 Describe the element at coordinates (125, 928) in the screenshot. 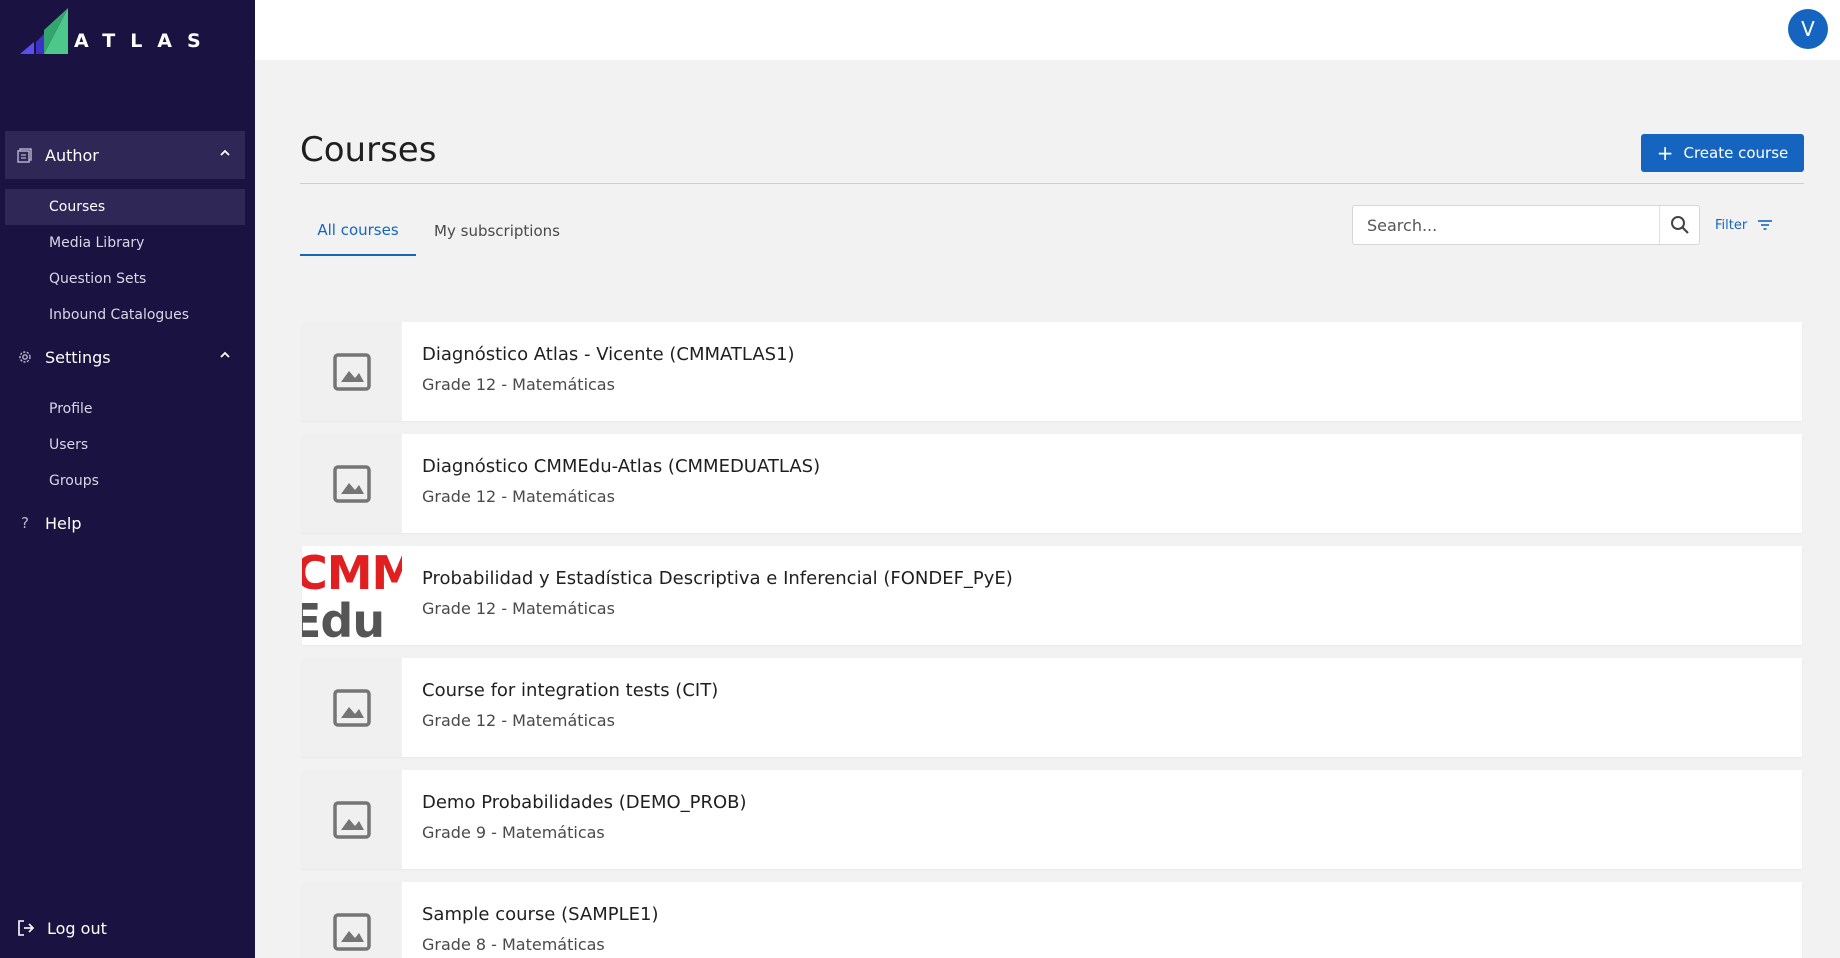

I see `logout-button: Log out` at that location.